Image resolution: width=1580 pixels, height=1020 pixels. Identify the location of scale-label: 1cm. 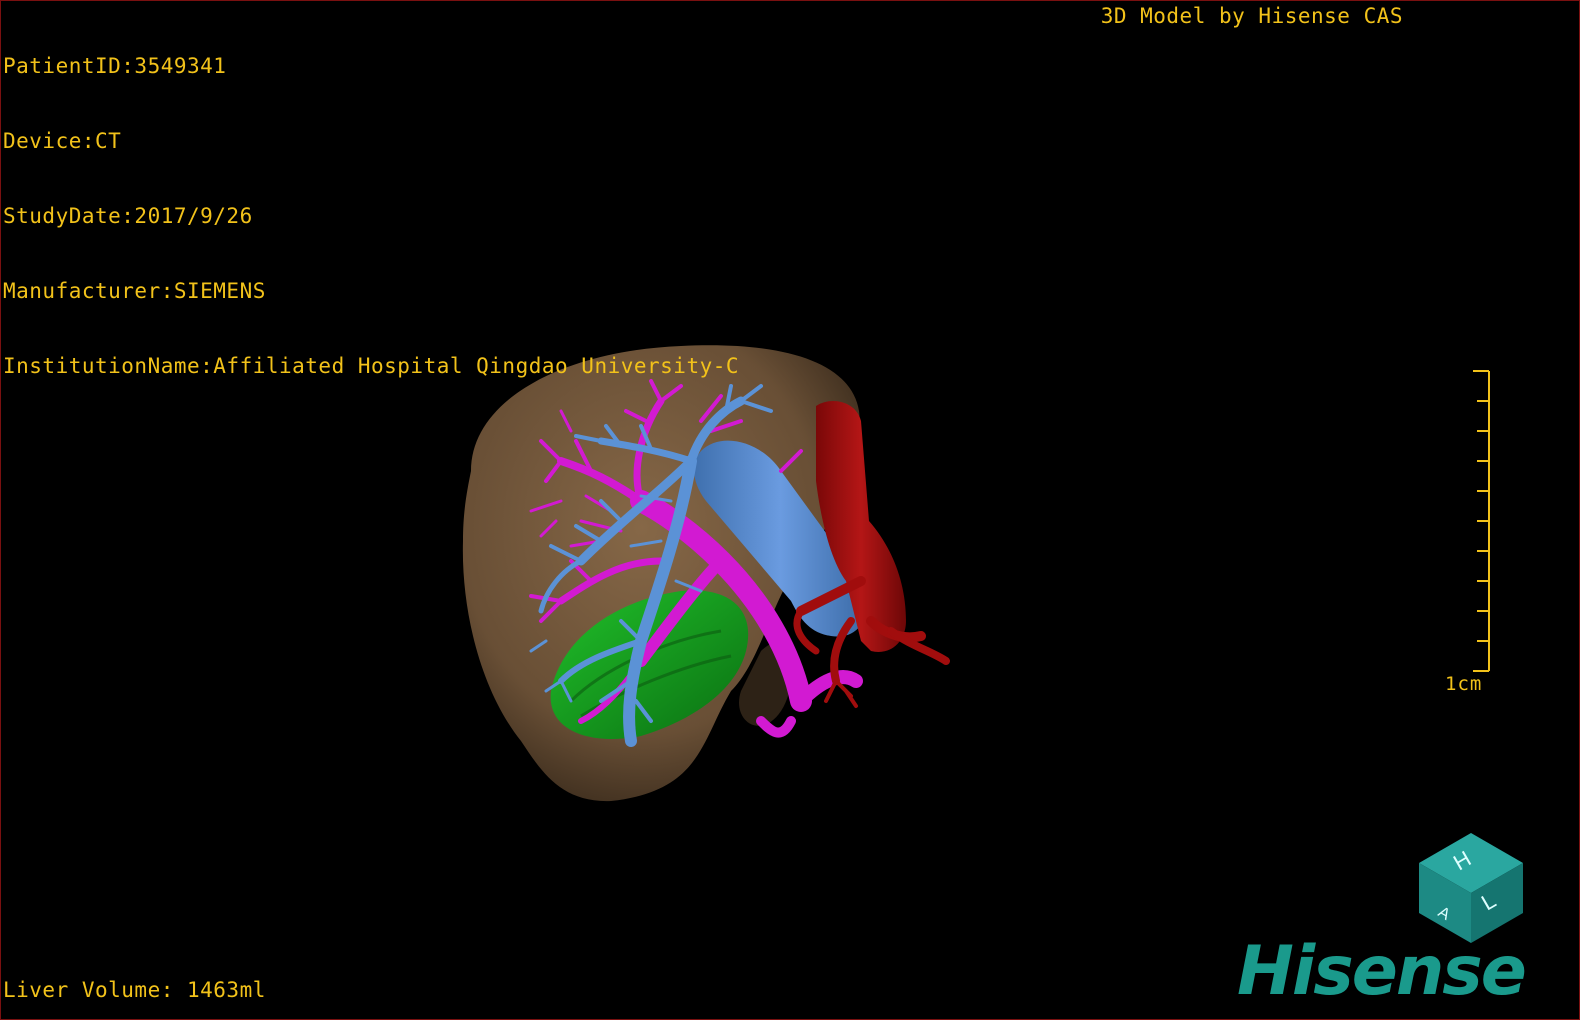
(1464, 684).